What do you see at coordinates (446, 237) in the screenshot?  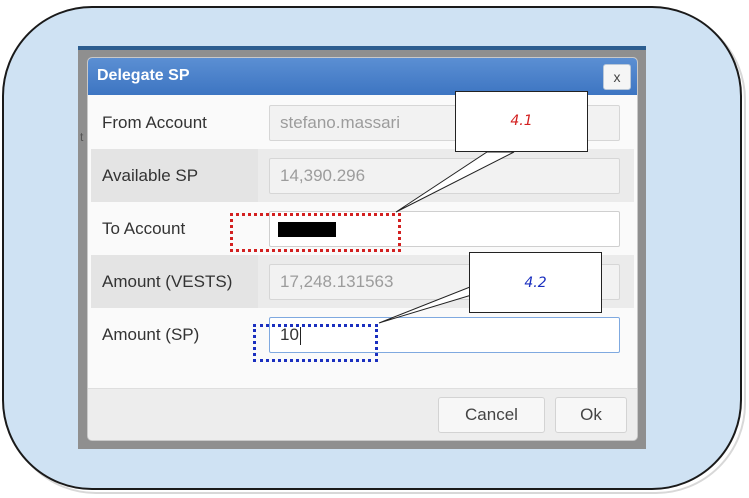 I see `callout-pointers` at bounding box center [446, 237].